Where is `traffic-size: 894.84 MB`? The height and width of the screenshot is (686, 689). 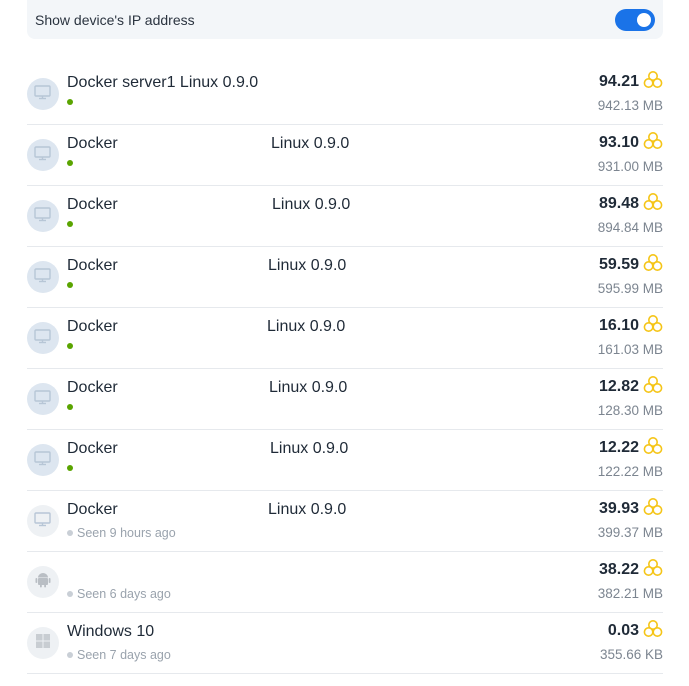
traffic-size: 894.84 MB is located at coordinates (630, 227).